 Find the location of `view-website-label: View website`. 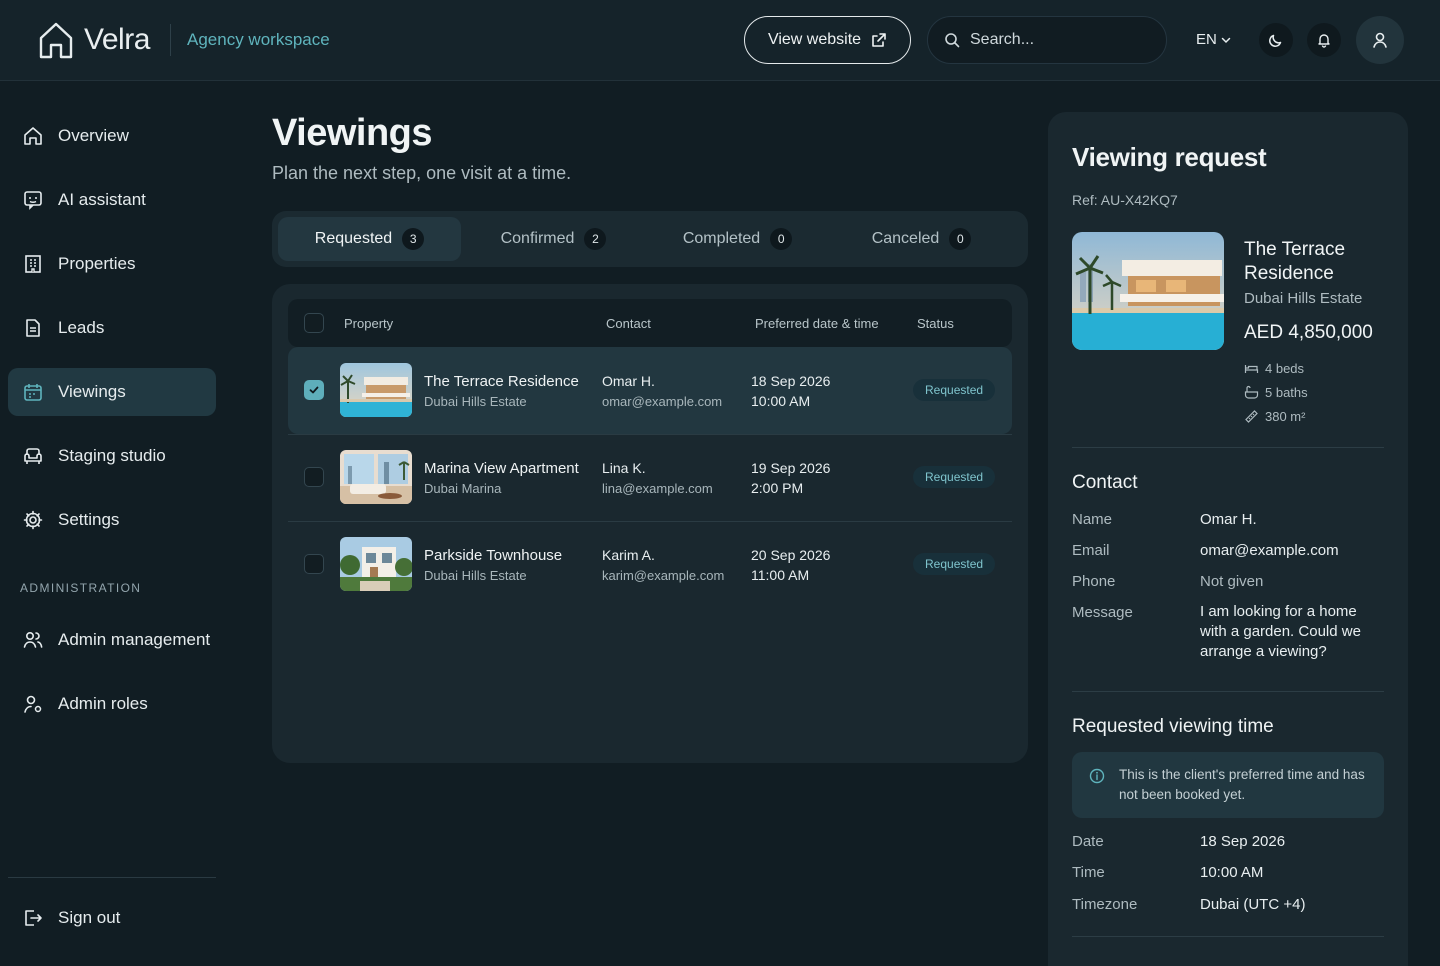

view-website-label: View website is located at coordinates (814, 39).